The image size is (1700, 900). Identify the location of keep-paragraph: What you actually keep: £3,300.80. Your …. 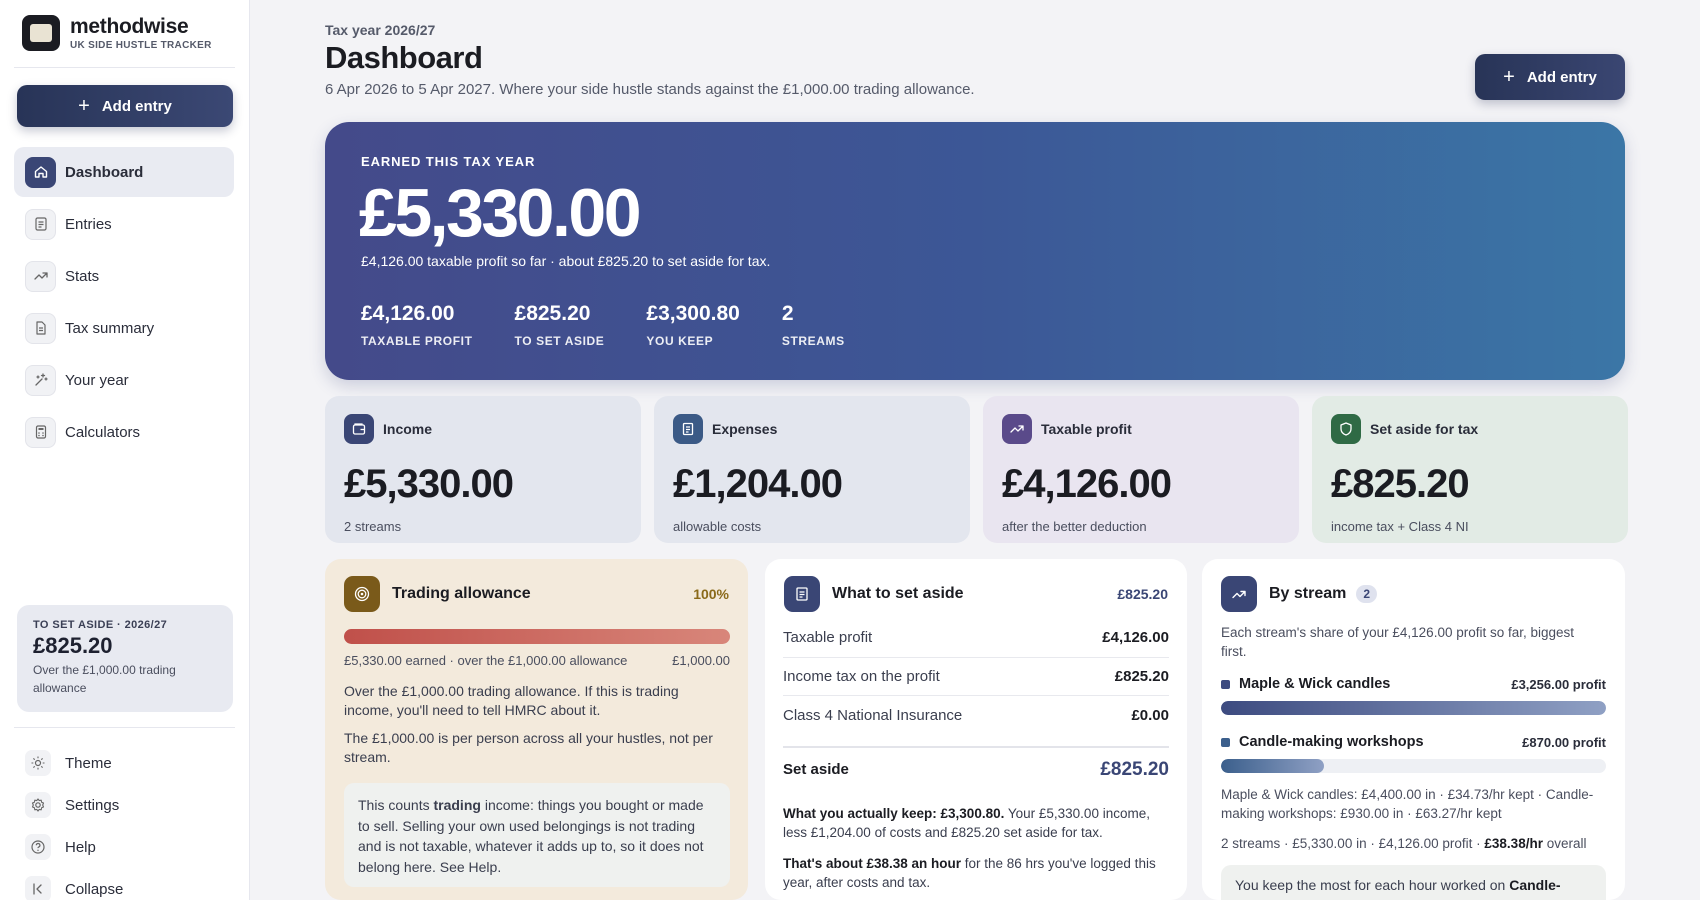
(976, 823).